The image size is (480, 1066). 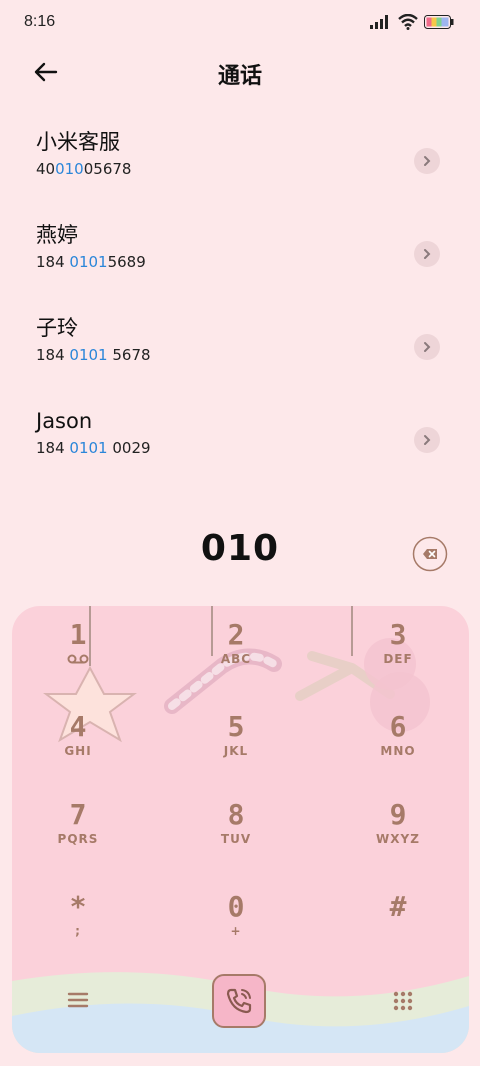 I want to click on key-letters: +, so click(x=236, y=931).